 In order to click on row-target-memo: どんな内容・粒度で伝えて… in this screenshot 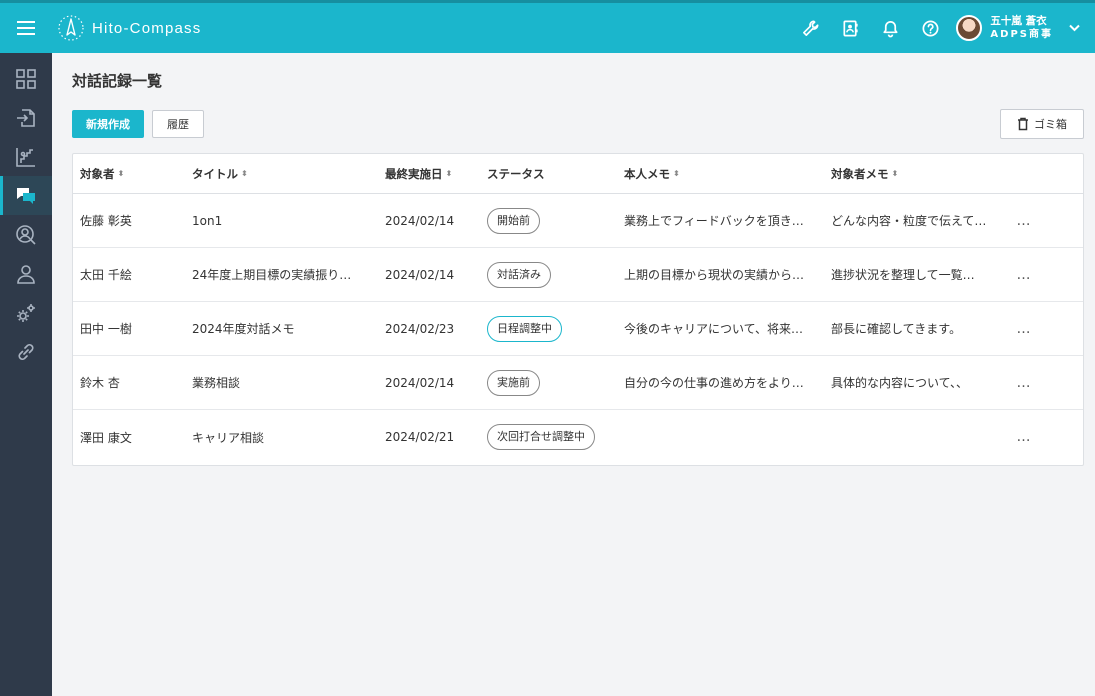, I will do `click(909, 221)`.